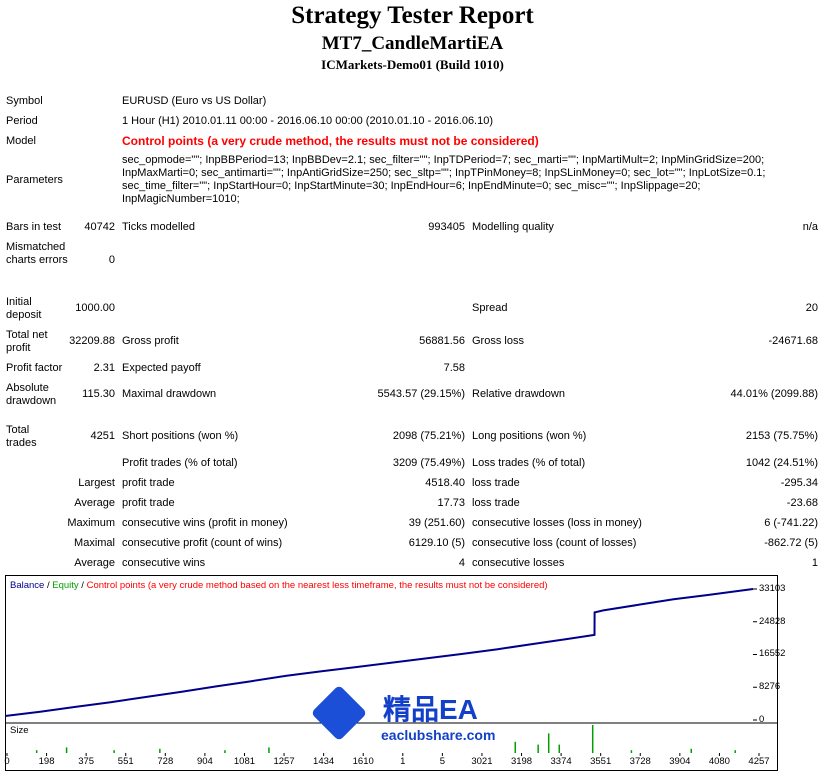  Describe the element at coordinates (412, 43) in the screenshot. I see `ea-name: MT7_CandleMartiEA` at that location.